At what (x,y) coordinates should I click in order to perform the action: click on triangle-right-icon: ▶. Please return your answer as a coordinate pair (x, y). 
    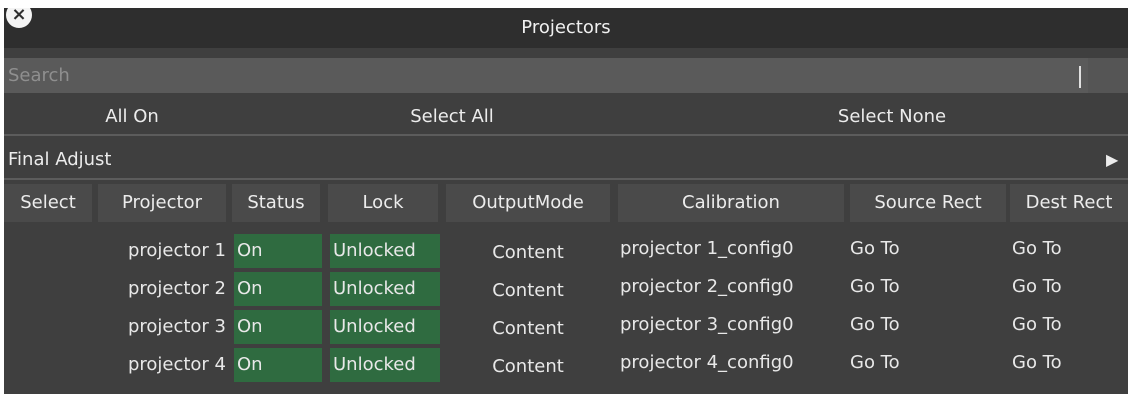
    Looking at the image, I should click on (1112, 160).